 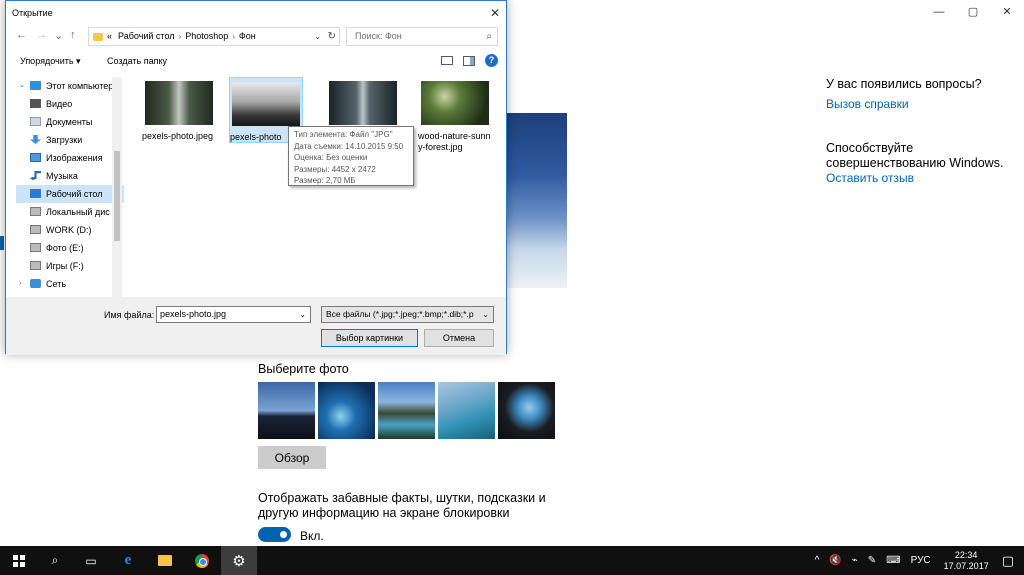 I want to click on recent-locations-button: ⌄, so click(x=58, y=35).